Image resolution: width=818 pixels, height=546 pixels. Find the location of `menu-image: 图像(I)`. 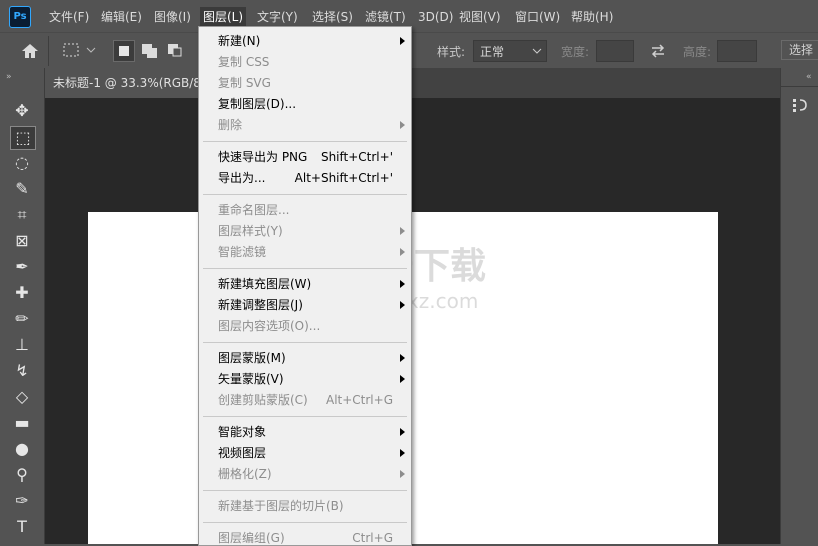

menu-image: 图像(I) is located at coordinates (172, 17).